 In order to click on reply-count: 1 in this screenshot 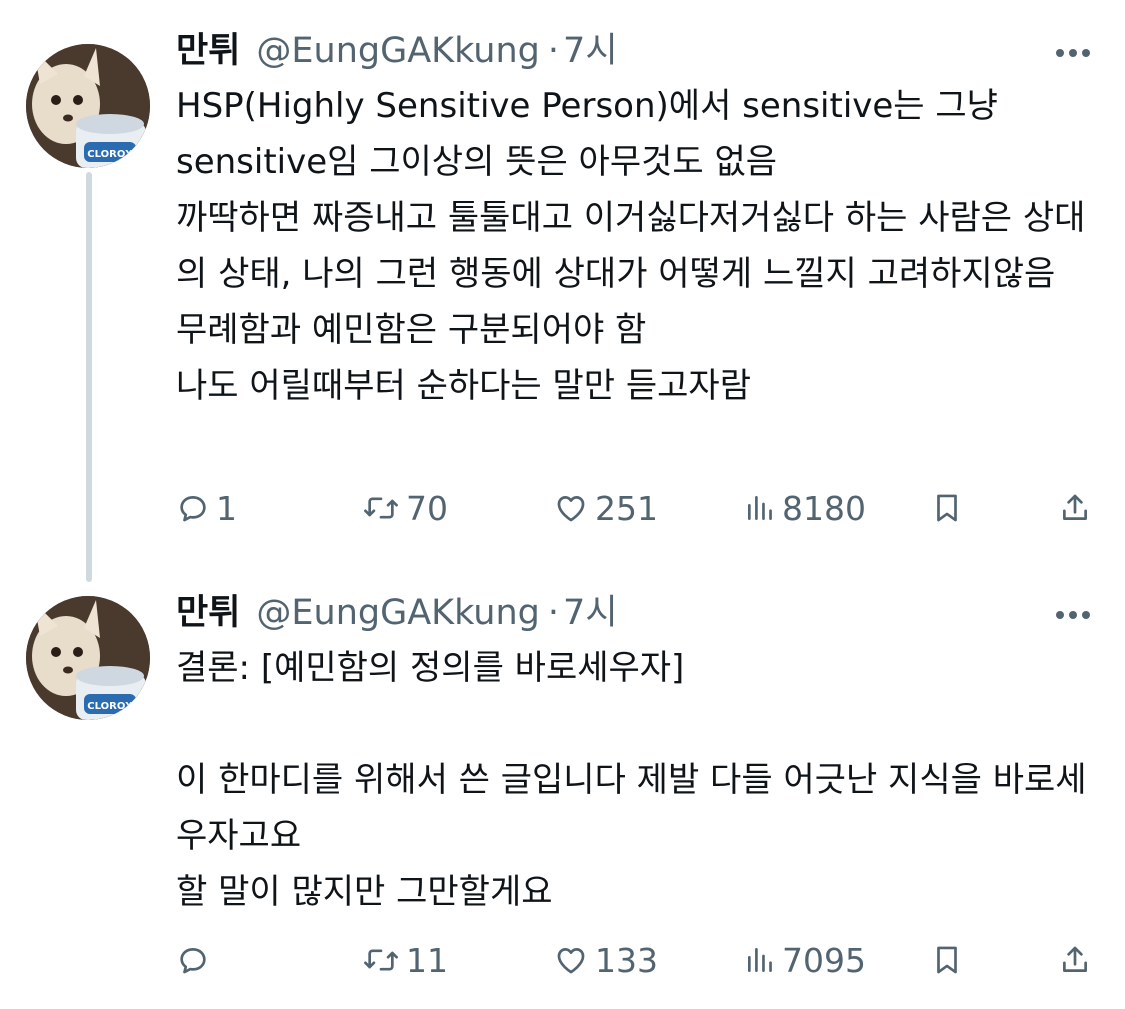, I will do `click(226, 508)`.